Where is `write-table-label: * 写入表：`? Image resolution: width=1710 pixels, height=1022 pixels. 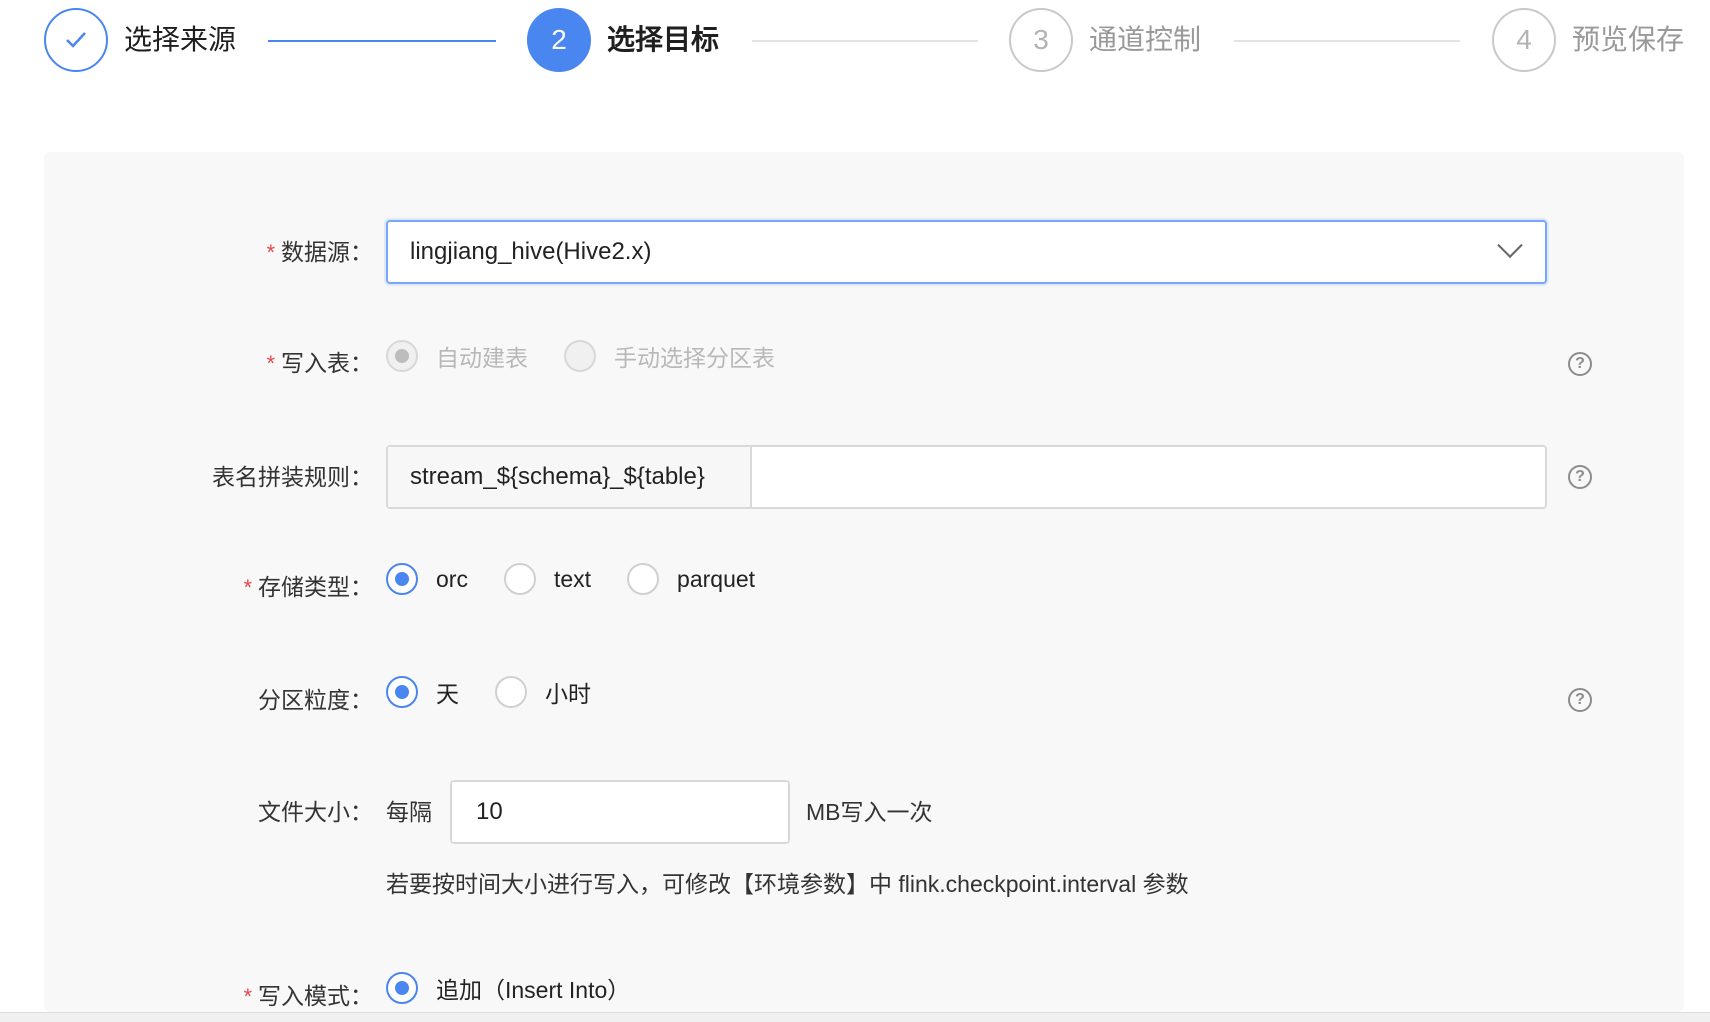 write-table-label: * 写入表： is located at coordinates (319, 363).